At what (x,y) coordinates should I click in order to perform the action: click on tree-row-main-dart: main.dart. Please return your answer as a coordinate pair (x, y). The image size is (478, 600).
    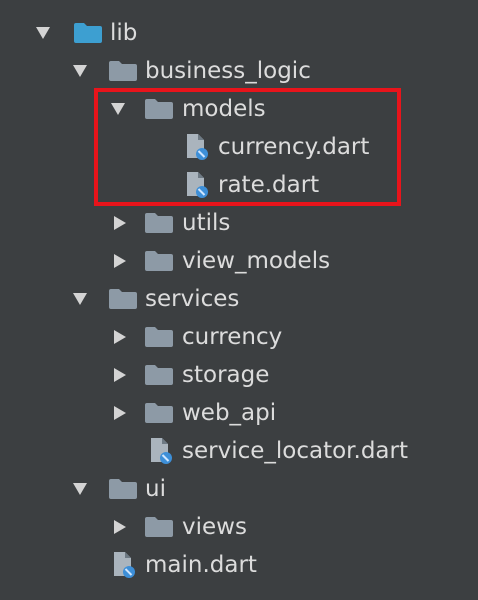
    Looking at the image, I should click on (239, 565).